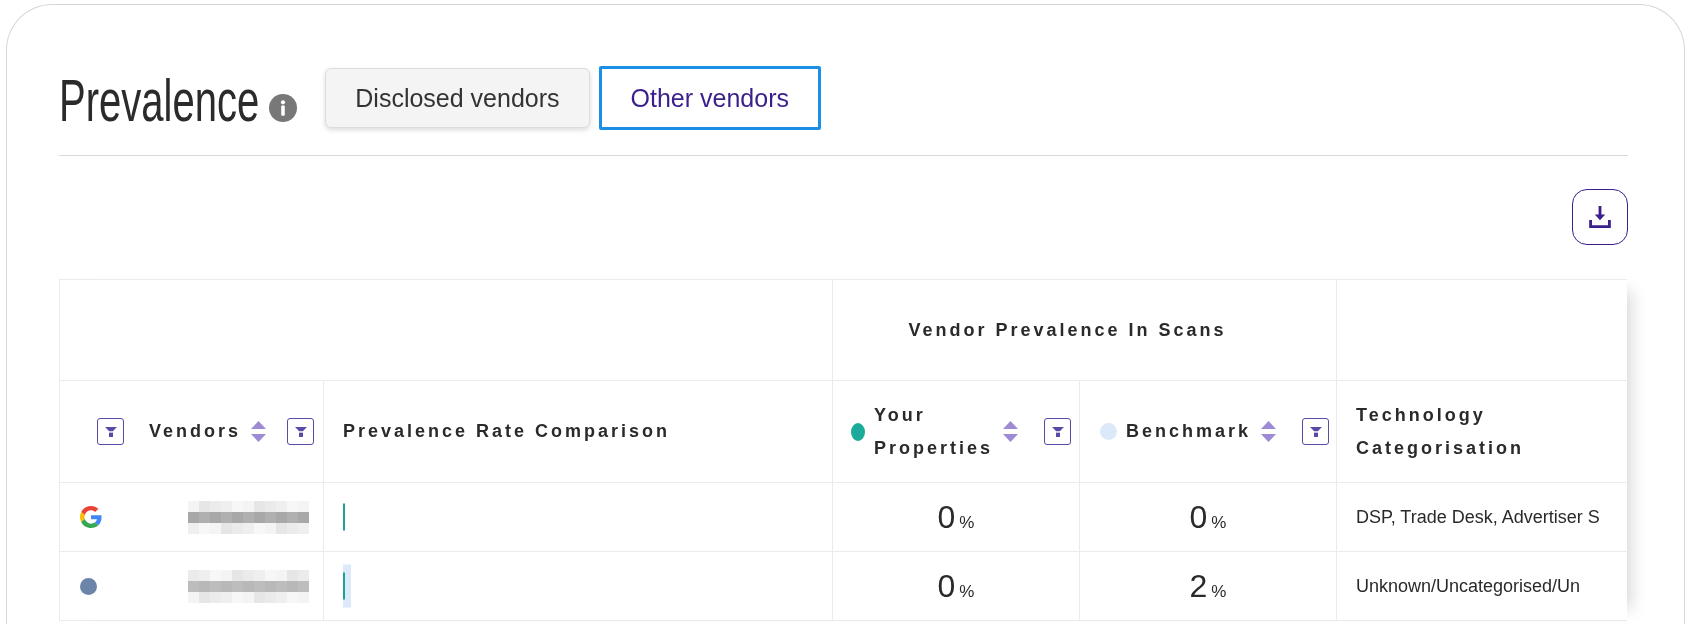  Describe the element at coordinates (507, 431) in the screenshot. I see `column-header: Prevalence Rate Comparison` at that location.